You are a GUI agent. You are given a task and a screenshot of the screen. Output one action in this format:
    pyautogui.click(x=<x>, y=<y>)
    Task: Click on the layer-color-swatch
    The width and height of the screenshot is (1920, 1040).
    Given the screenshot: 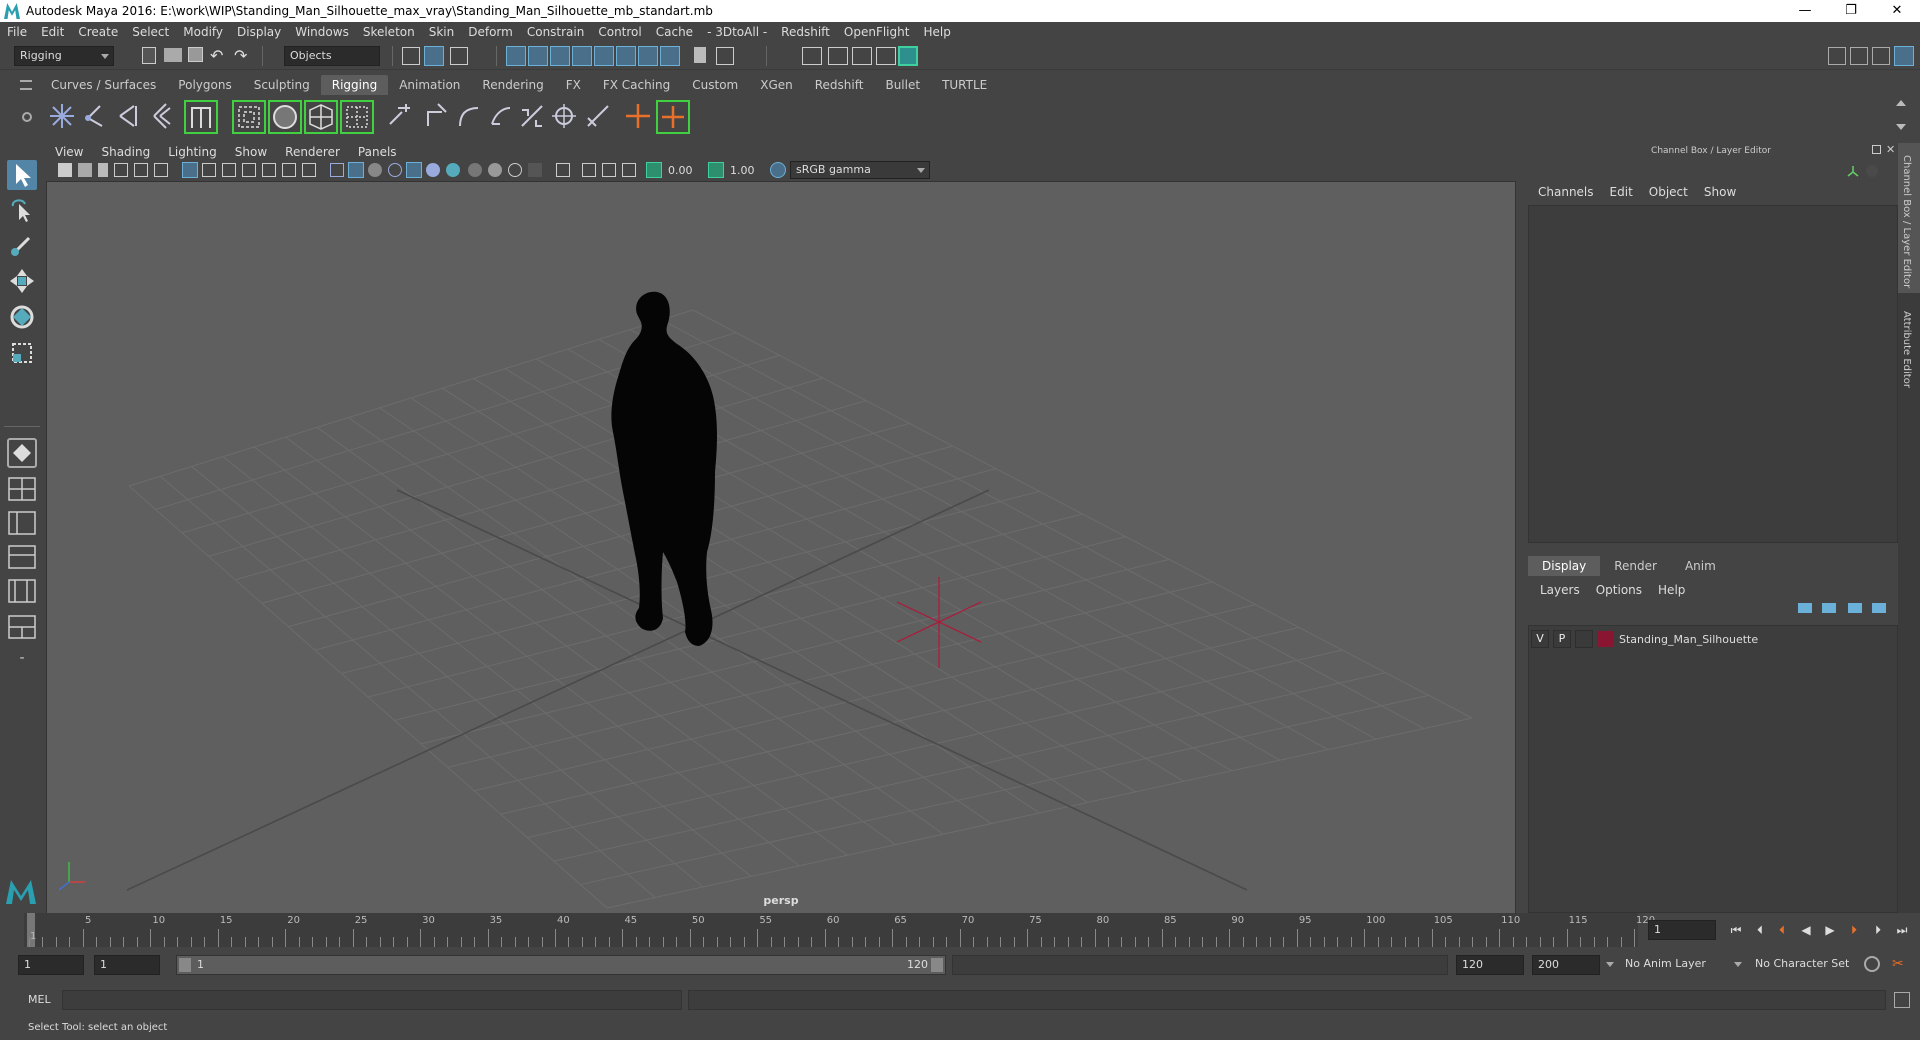 What is the action you would take?
    pyautogui.click(x=1605, y=639)
    